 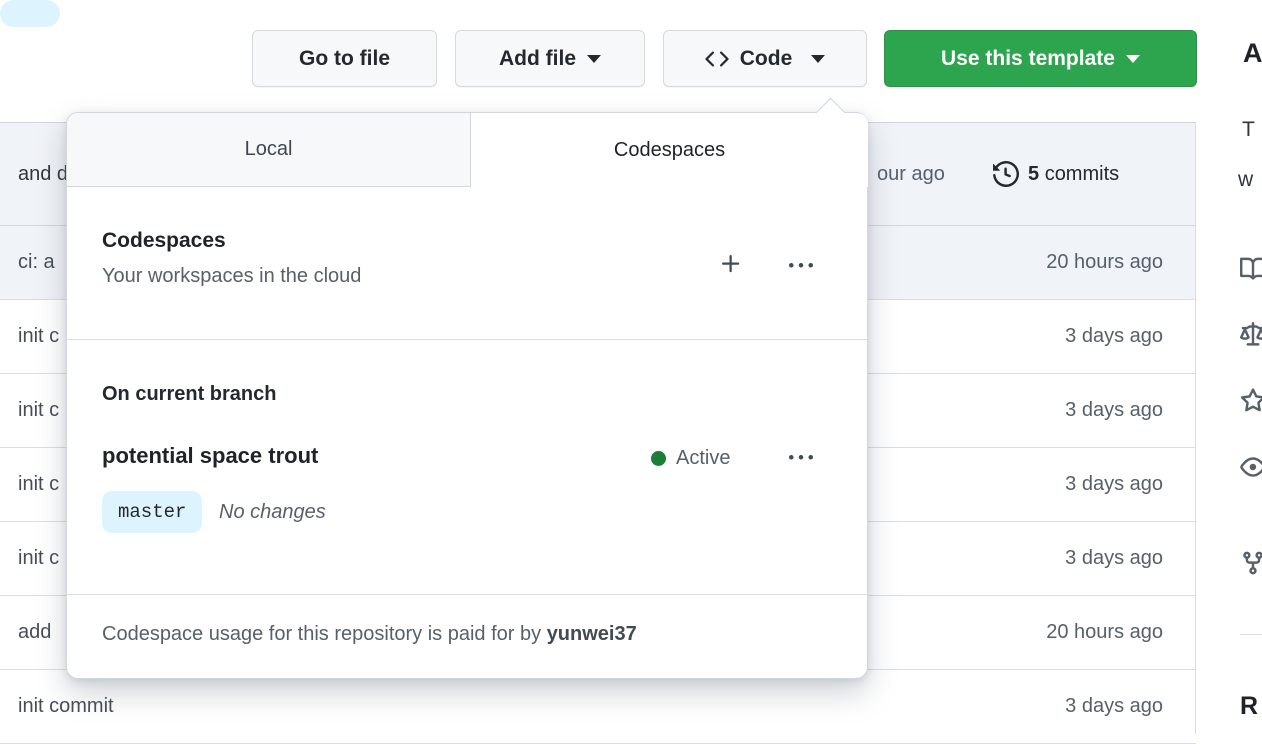 What do you see at coordinates (658, 458) in the screenshot?
I see `active-status-dot` at bounding box center [658, 458].